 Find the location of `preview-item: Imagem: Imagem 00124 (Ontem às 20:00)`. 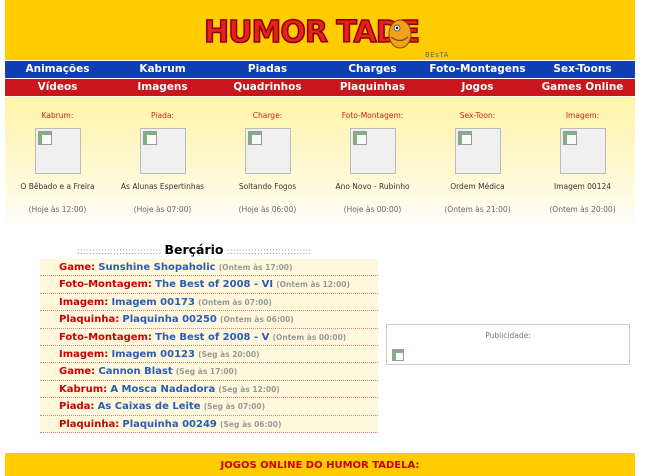

preview-item: Imagem: Imagem 00124 (Ontem às 20:00) is located at coordinates (582, 163).